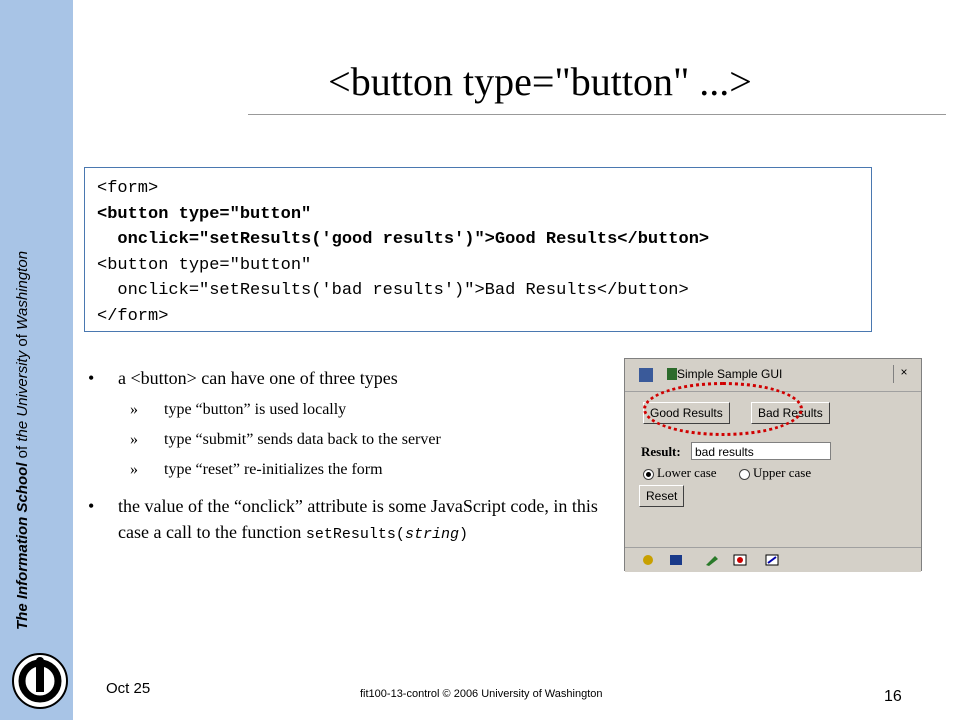 This screenshot has height=720, width=960. What do you see at coordinates (676, 560) in the screenshot?
I see `grid-icon` at bounding box center [676, 560].